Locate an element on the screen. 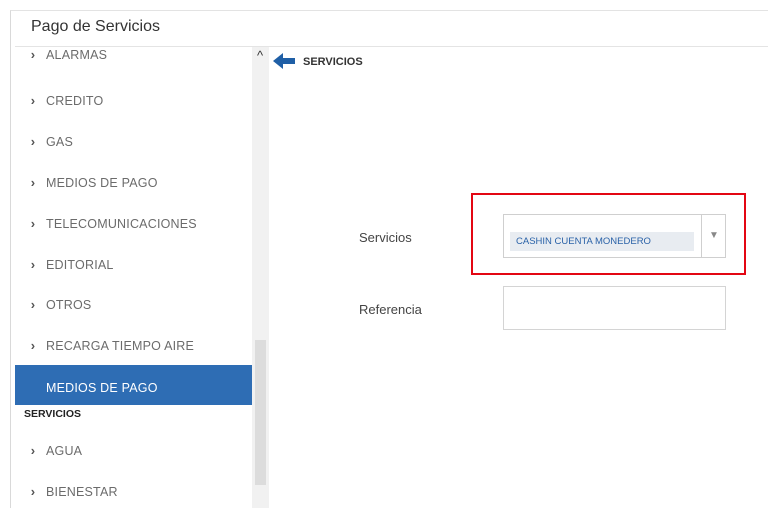  sidebar-item-credito: › CREDITO is located at coordinates (133, 112).